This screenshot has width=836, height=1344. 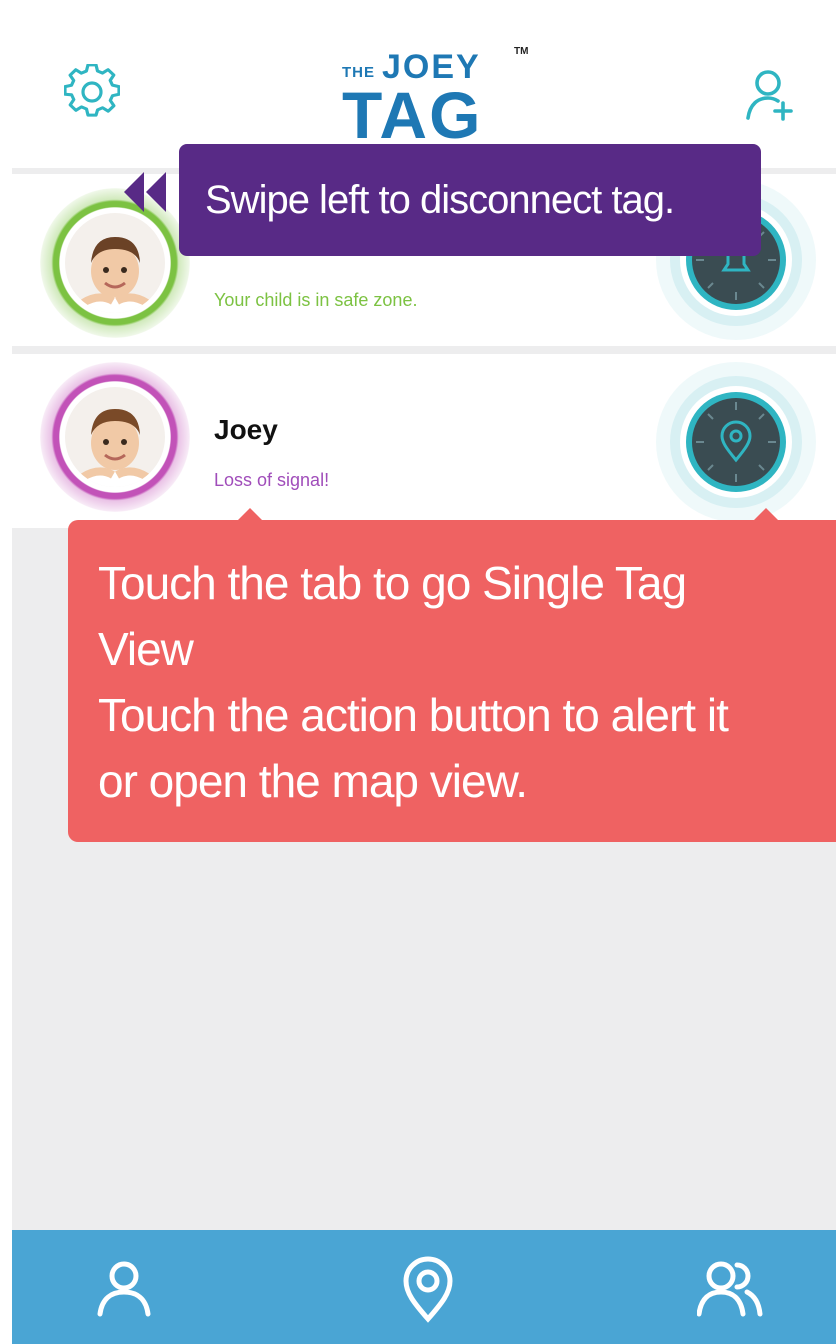 I want to click on gear-icon, so click(x=92, y=90).